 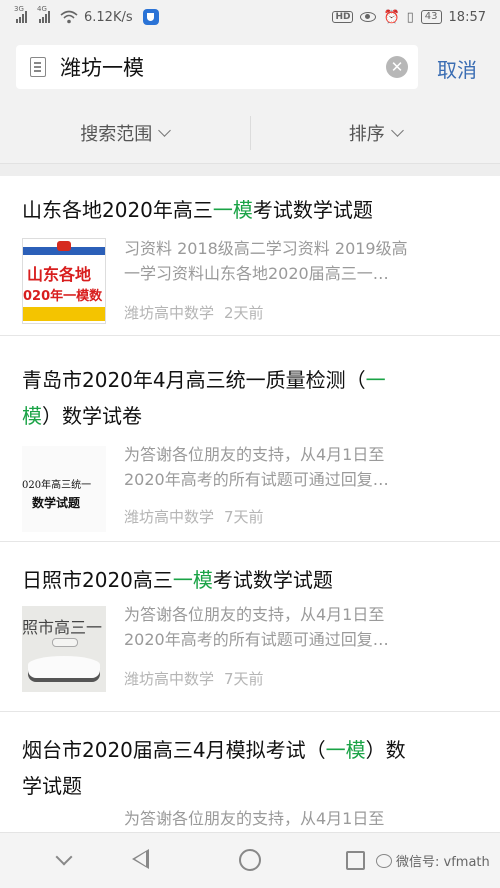 I want to click on cancel-button: 取消, so click(x=457, y=68).